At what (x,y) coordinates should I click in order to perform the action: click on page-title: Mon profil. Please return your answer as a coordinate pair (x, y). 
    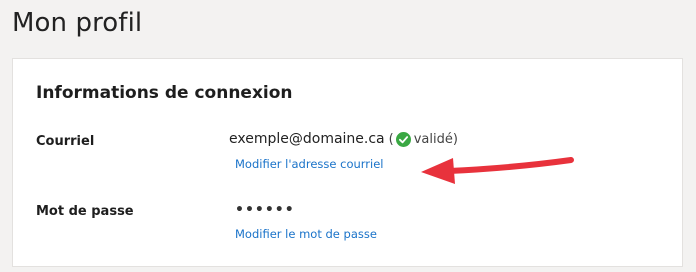
    Looking at the image, I should click on (77, 23).